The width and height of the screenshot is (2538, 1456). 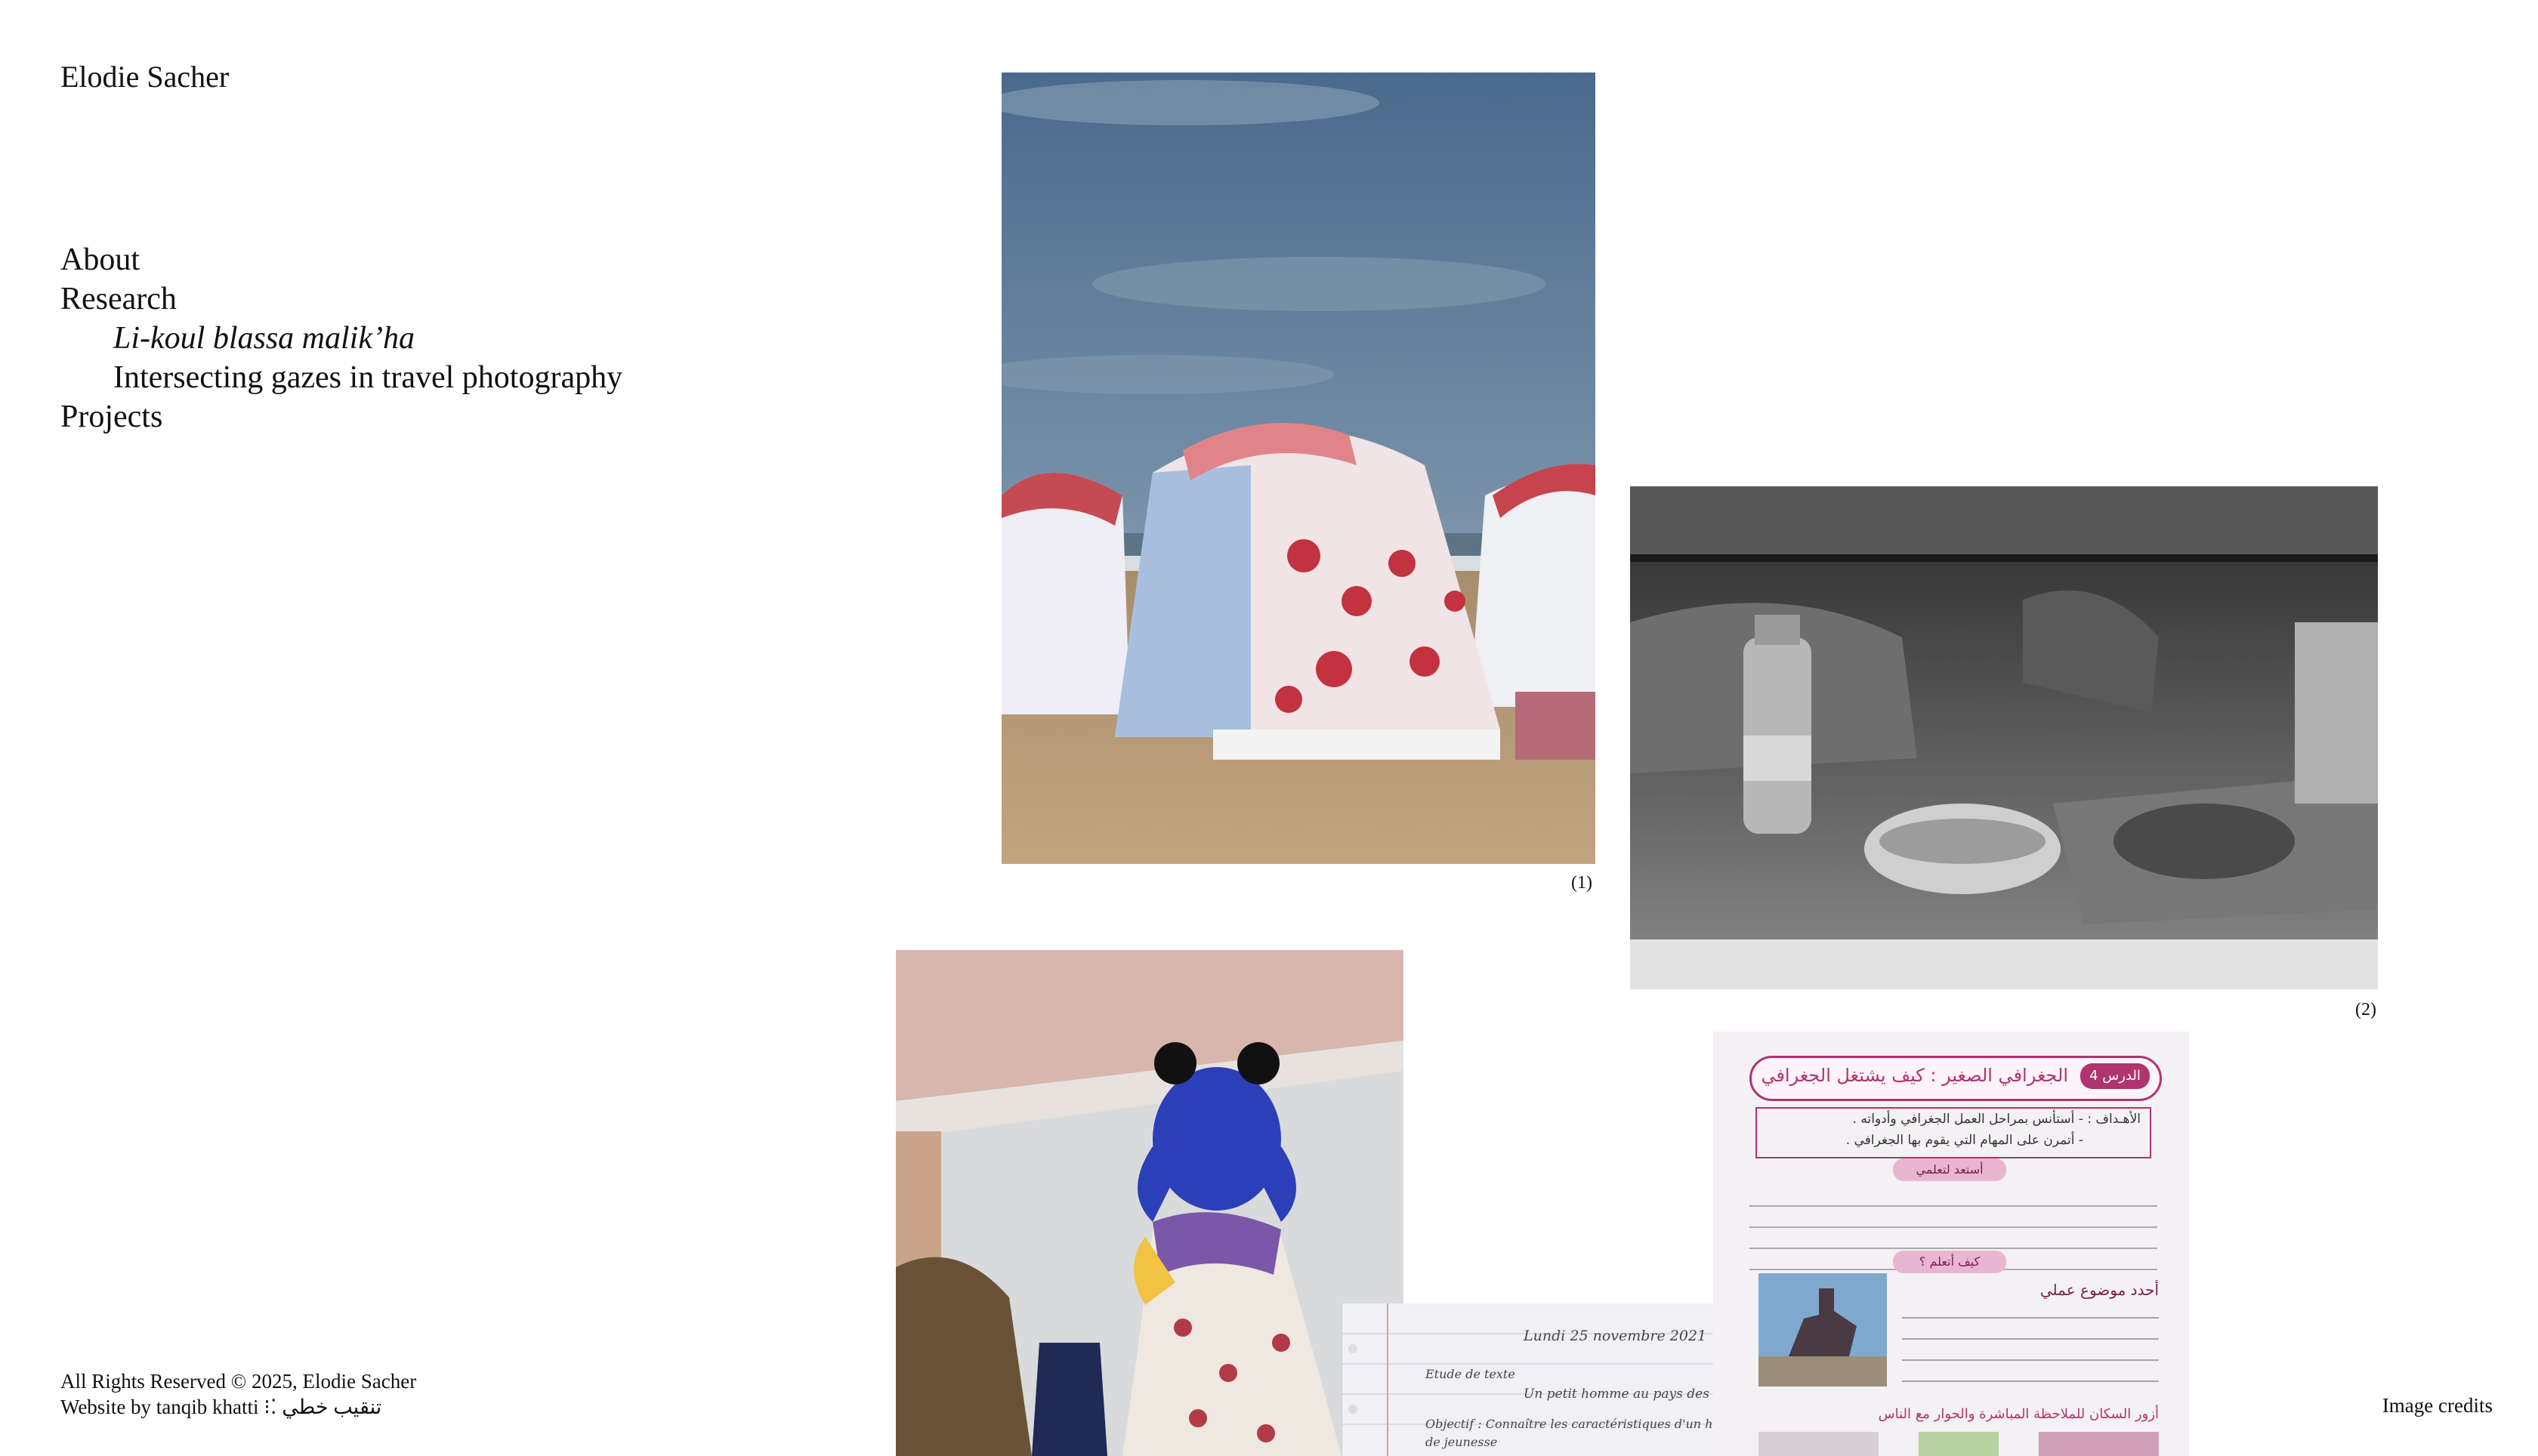 I want to click on workbook-pill-prepare: أستعد لتعلمي, so click(x=1949, y=1169).